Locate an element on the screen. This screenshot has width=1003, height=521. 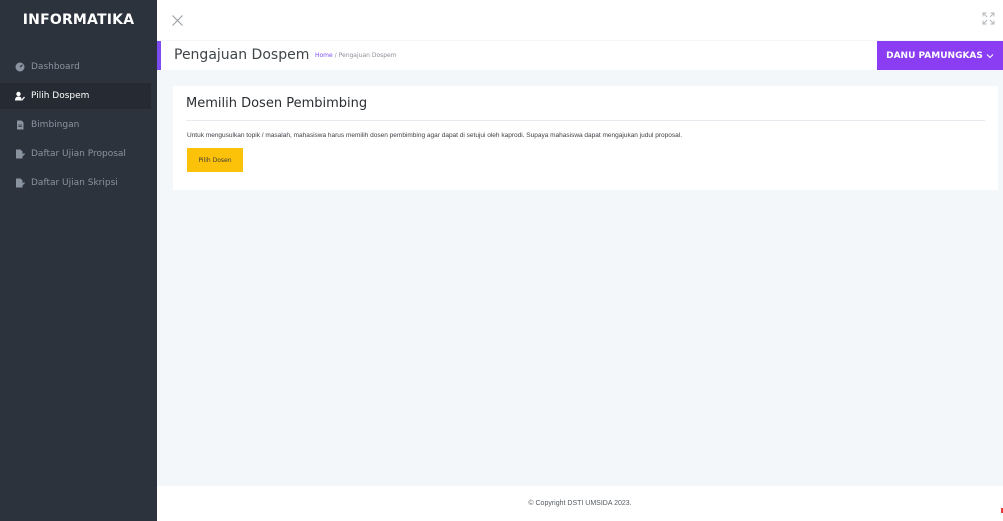
sidebar-item-pilih-dospem: Pilih Dospem is located at coordinates (75, 96).